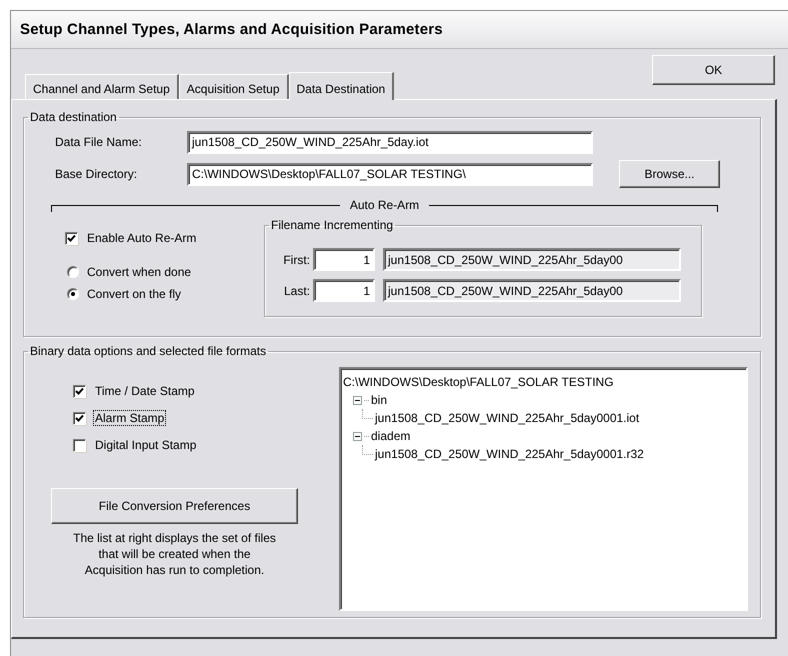  What do you see at coordinates (379, 400) in the screenshot?
I see `tree-folder: bin` at bounding box center [379, 400].